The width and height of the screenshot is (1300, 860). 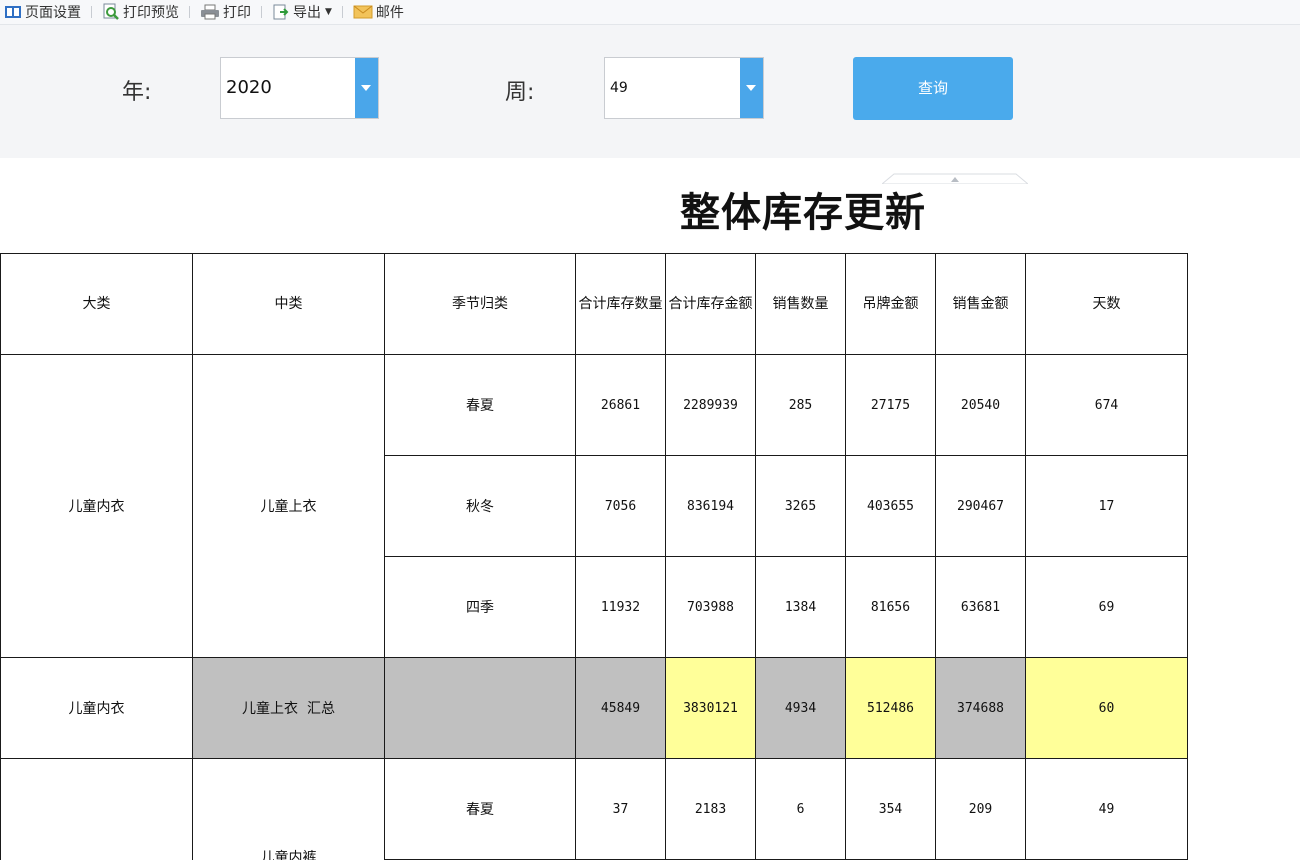 What do you see at coordinates (480, 506) in the screenshot?
I see `season-cell: 秋冬` at bounding box center [480, 506].